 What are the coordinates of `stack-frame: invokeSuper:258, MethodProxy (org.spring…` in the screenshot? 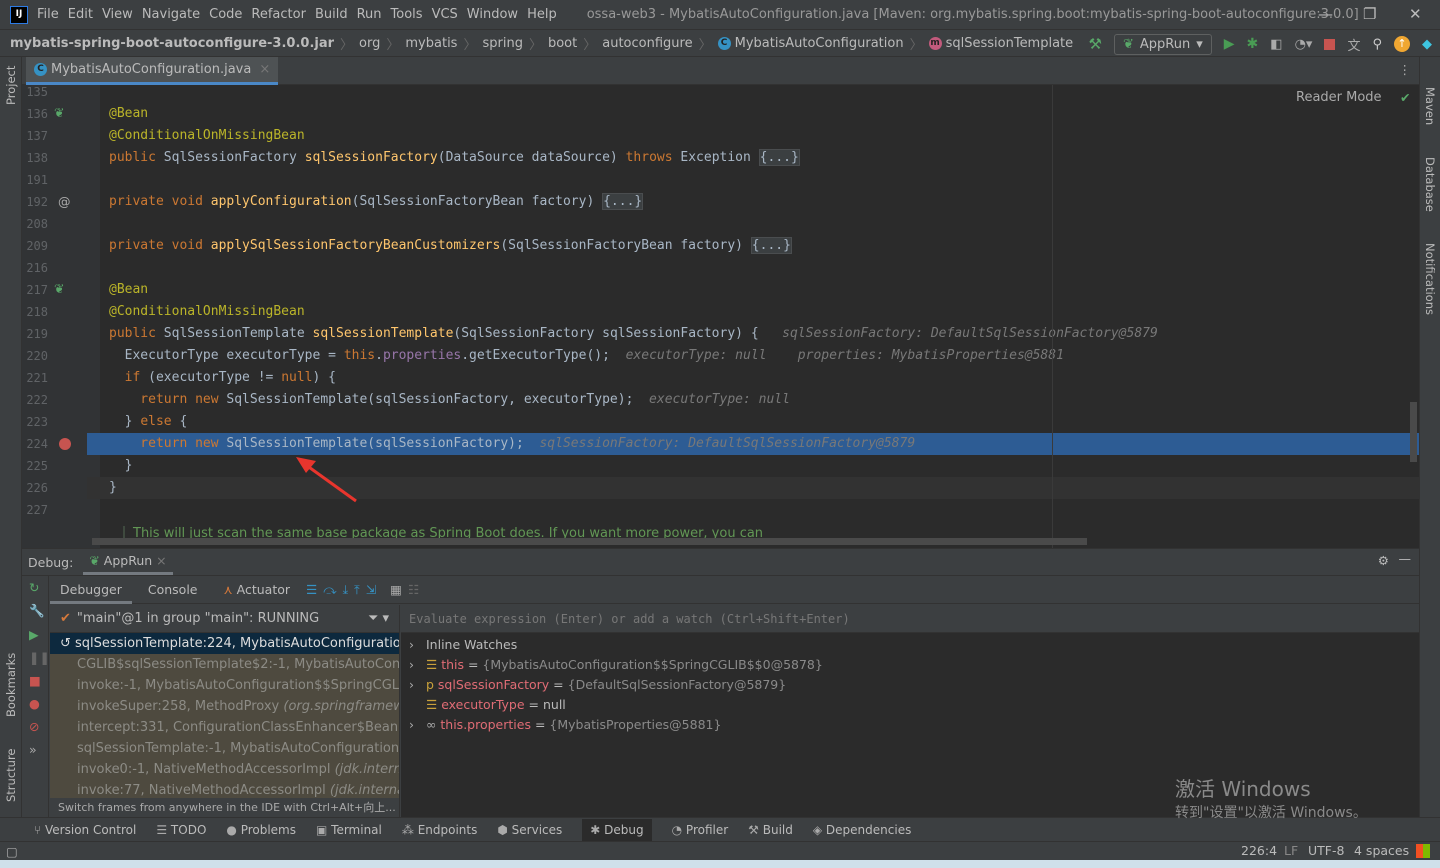 It's located at (224, 706).